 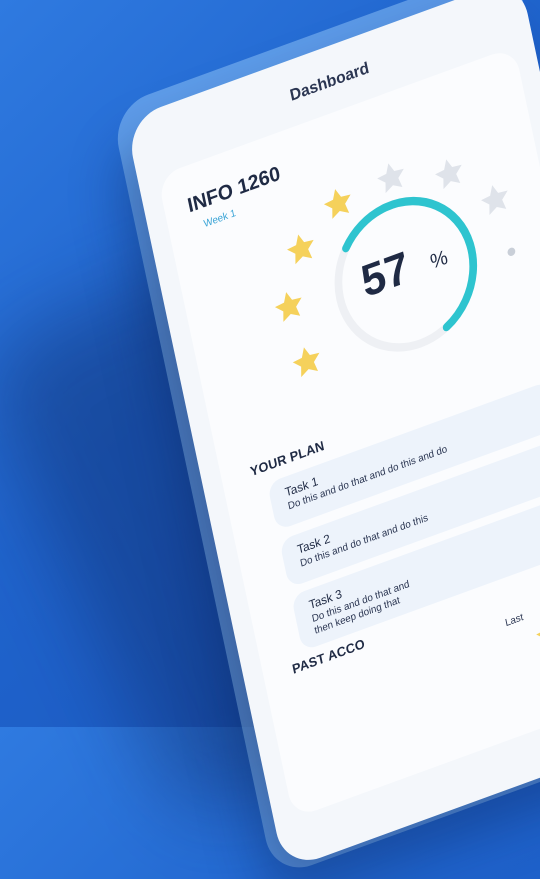 I want to click on ring-end-dot, so click(x=511, y=252).